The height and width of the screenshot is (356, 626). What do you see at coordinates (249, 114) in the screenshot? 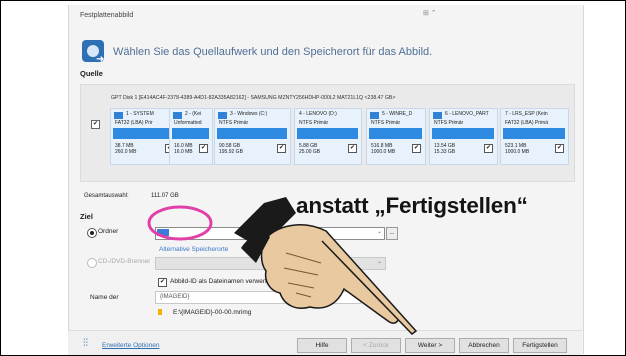
I see `partition-name: 3 - Windows (C:)` at bounding box center [249, 114].